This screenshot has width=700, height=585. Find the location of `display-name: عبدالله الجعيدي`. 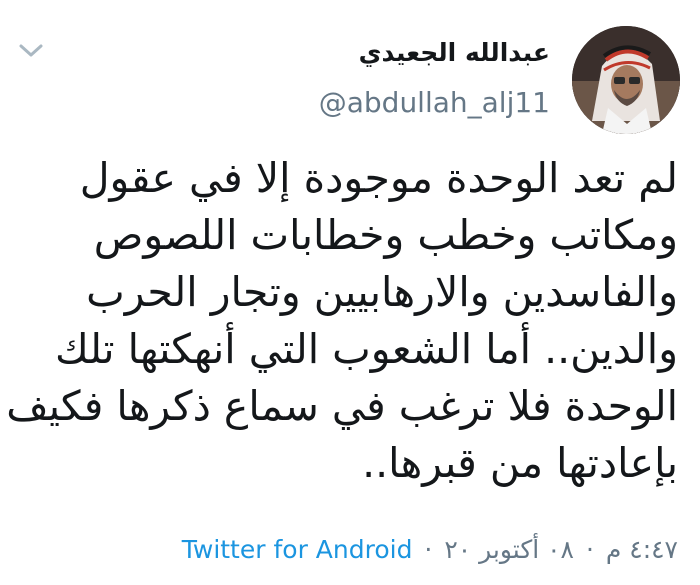

display-name: عبدالله الجعيدي is located at coordinates (454, 52).